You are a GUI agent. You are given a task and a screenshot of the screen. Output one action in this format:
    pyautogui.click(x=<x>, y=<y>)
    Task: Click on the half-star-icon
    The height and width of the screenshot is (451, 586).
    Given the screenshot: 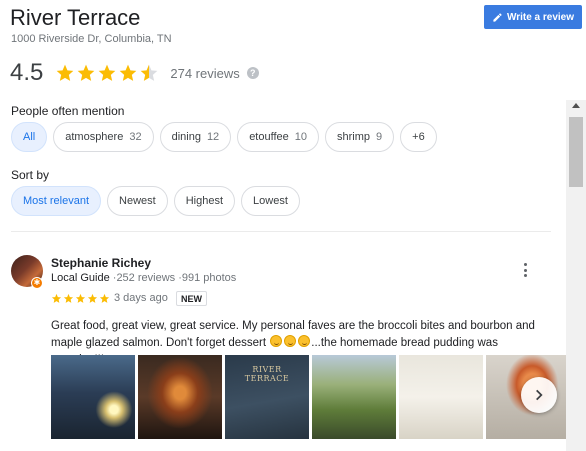 What is the action you would take?
    pyautogui.click(x=149, y=72)
    